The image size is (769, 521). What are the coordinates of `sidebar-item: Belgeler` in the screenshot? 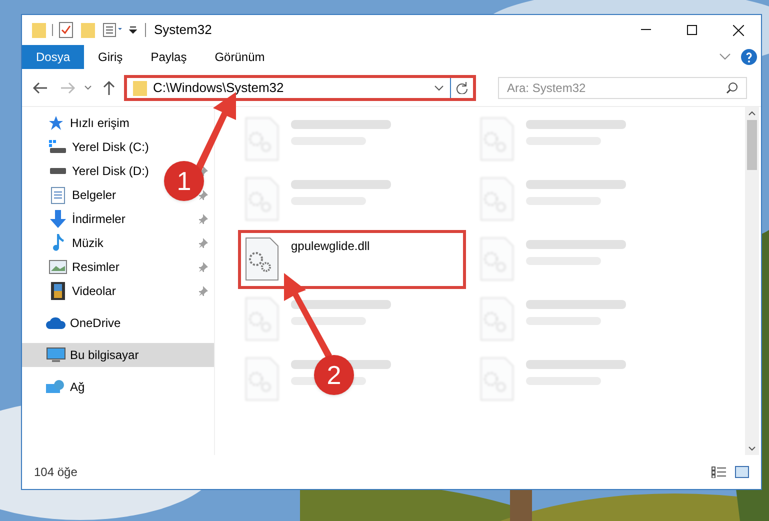 It's located at (82, 195).